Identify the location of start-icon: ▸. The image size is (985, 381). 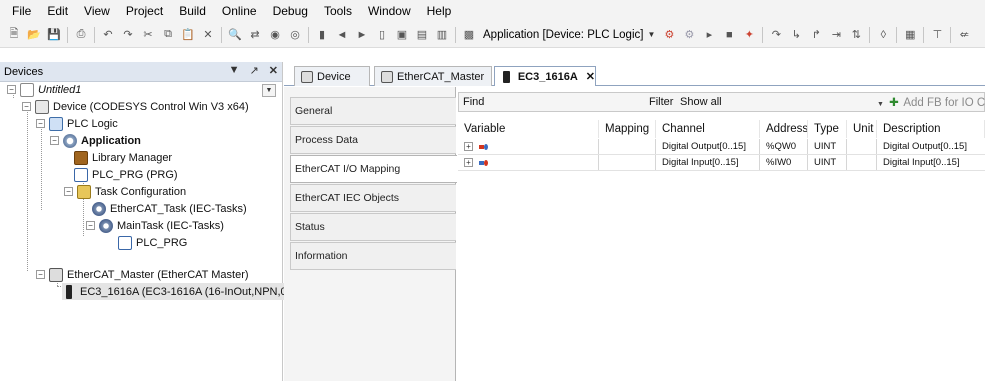
(709, 35).